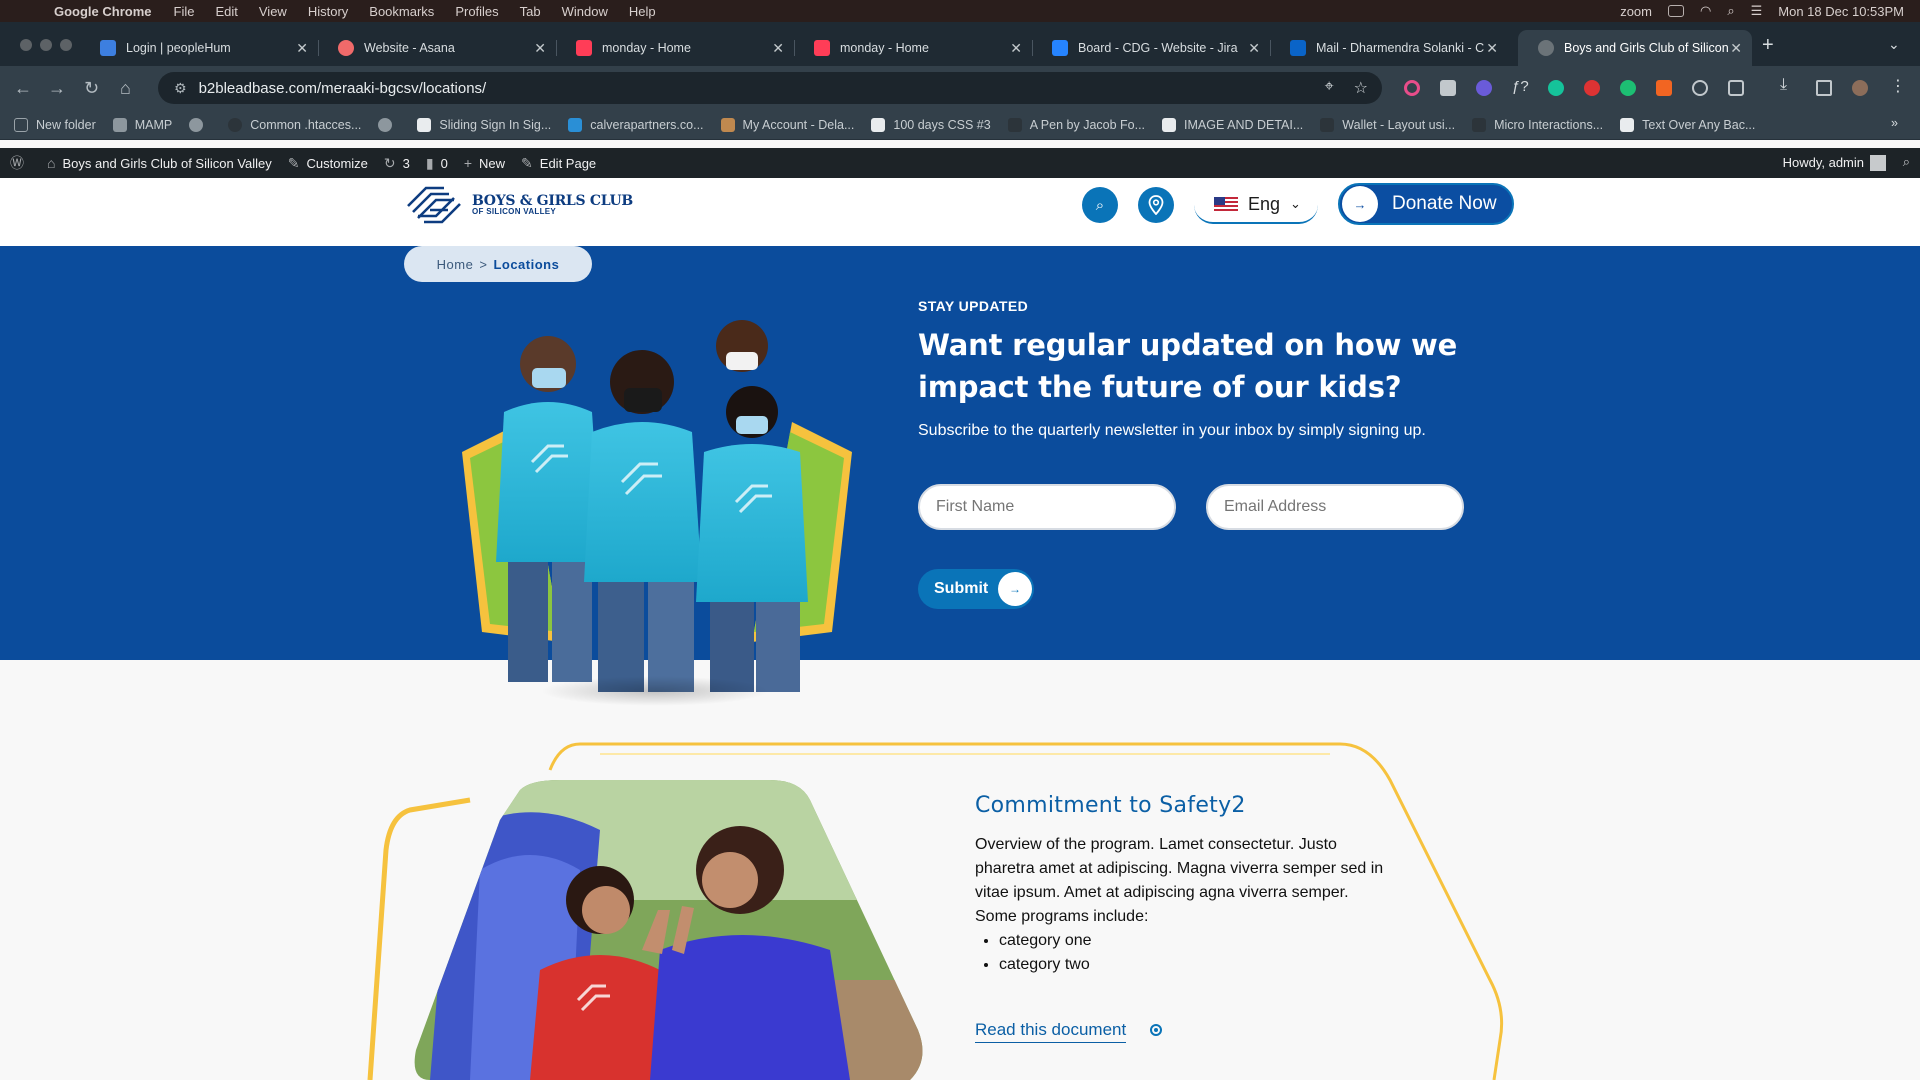 This screenshot has height=1080, width=1920. Describe the element at coordinates (1824, 88) in the screenshot. I see `side-panel-icon` at that location.